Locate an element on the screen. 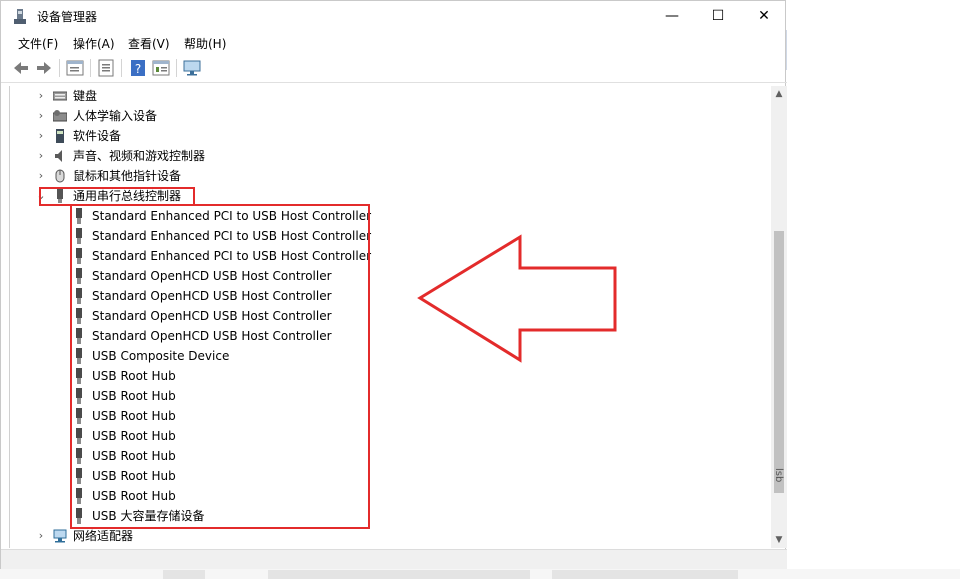 This screenshot has width=960, height=579. maximize-button: ☐ is located at coordinates (718, 16).